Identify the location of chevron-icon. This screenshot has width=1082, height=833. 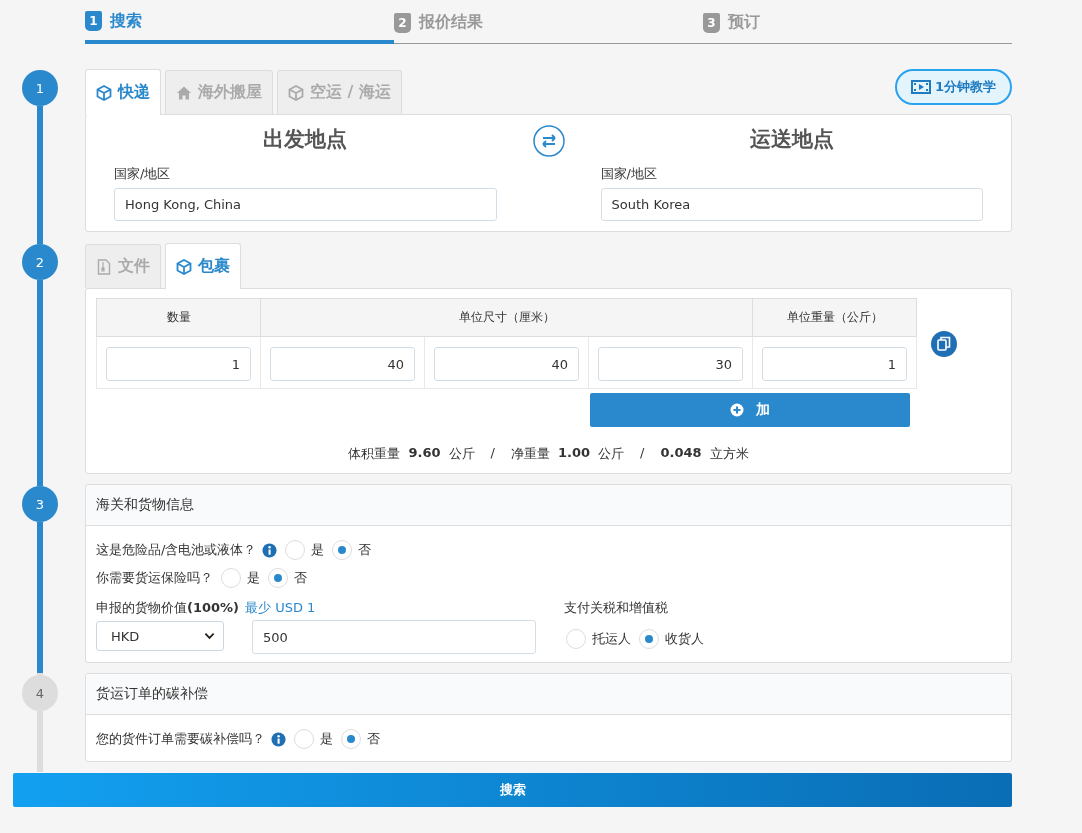
(209, 636).